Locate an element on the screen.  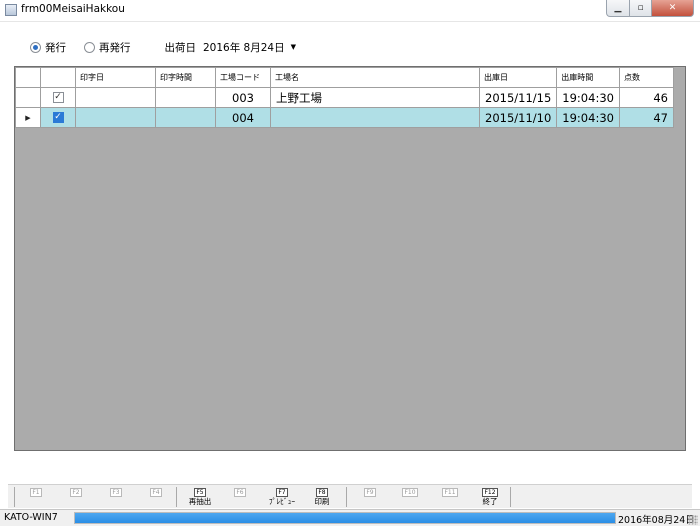
out-date-cell: 2015/11/15 is located at coordinates (518, 97).